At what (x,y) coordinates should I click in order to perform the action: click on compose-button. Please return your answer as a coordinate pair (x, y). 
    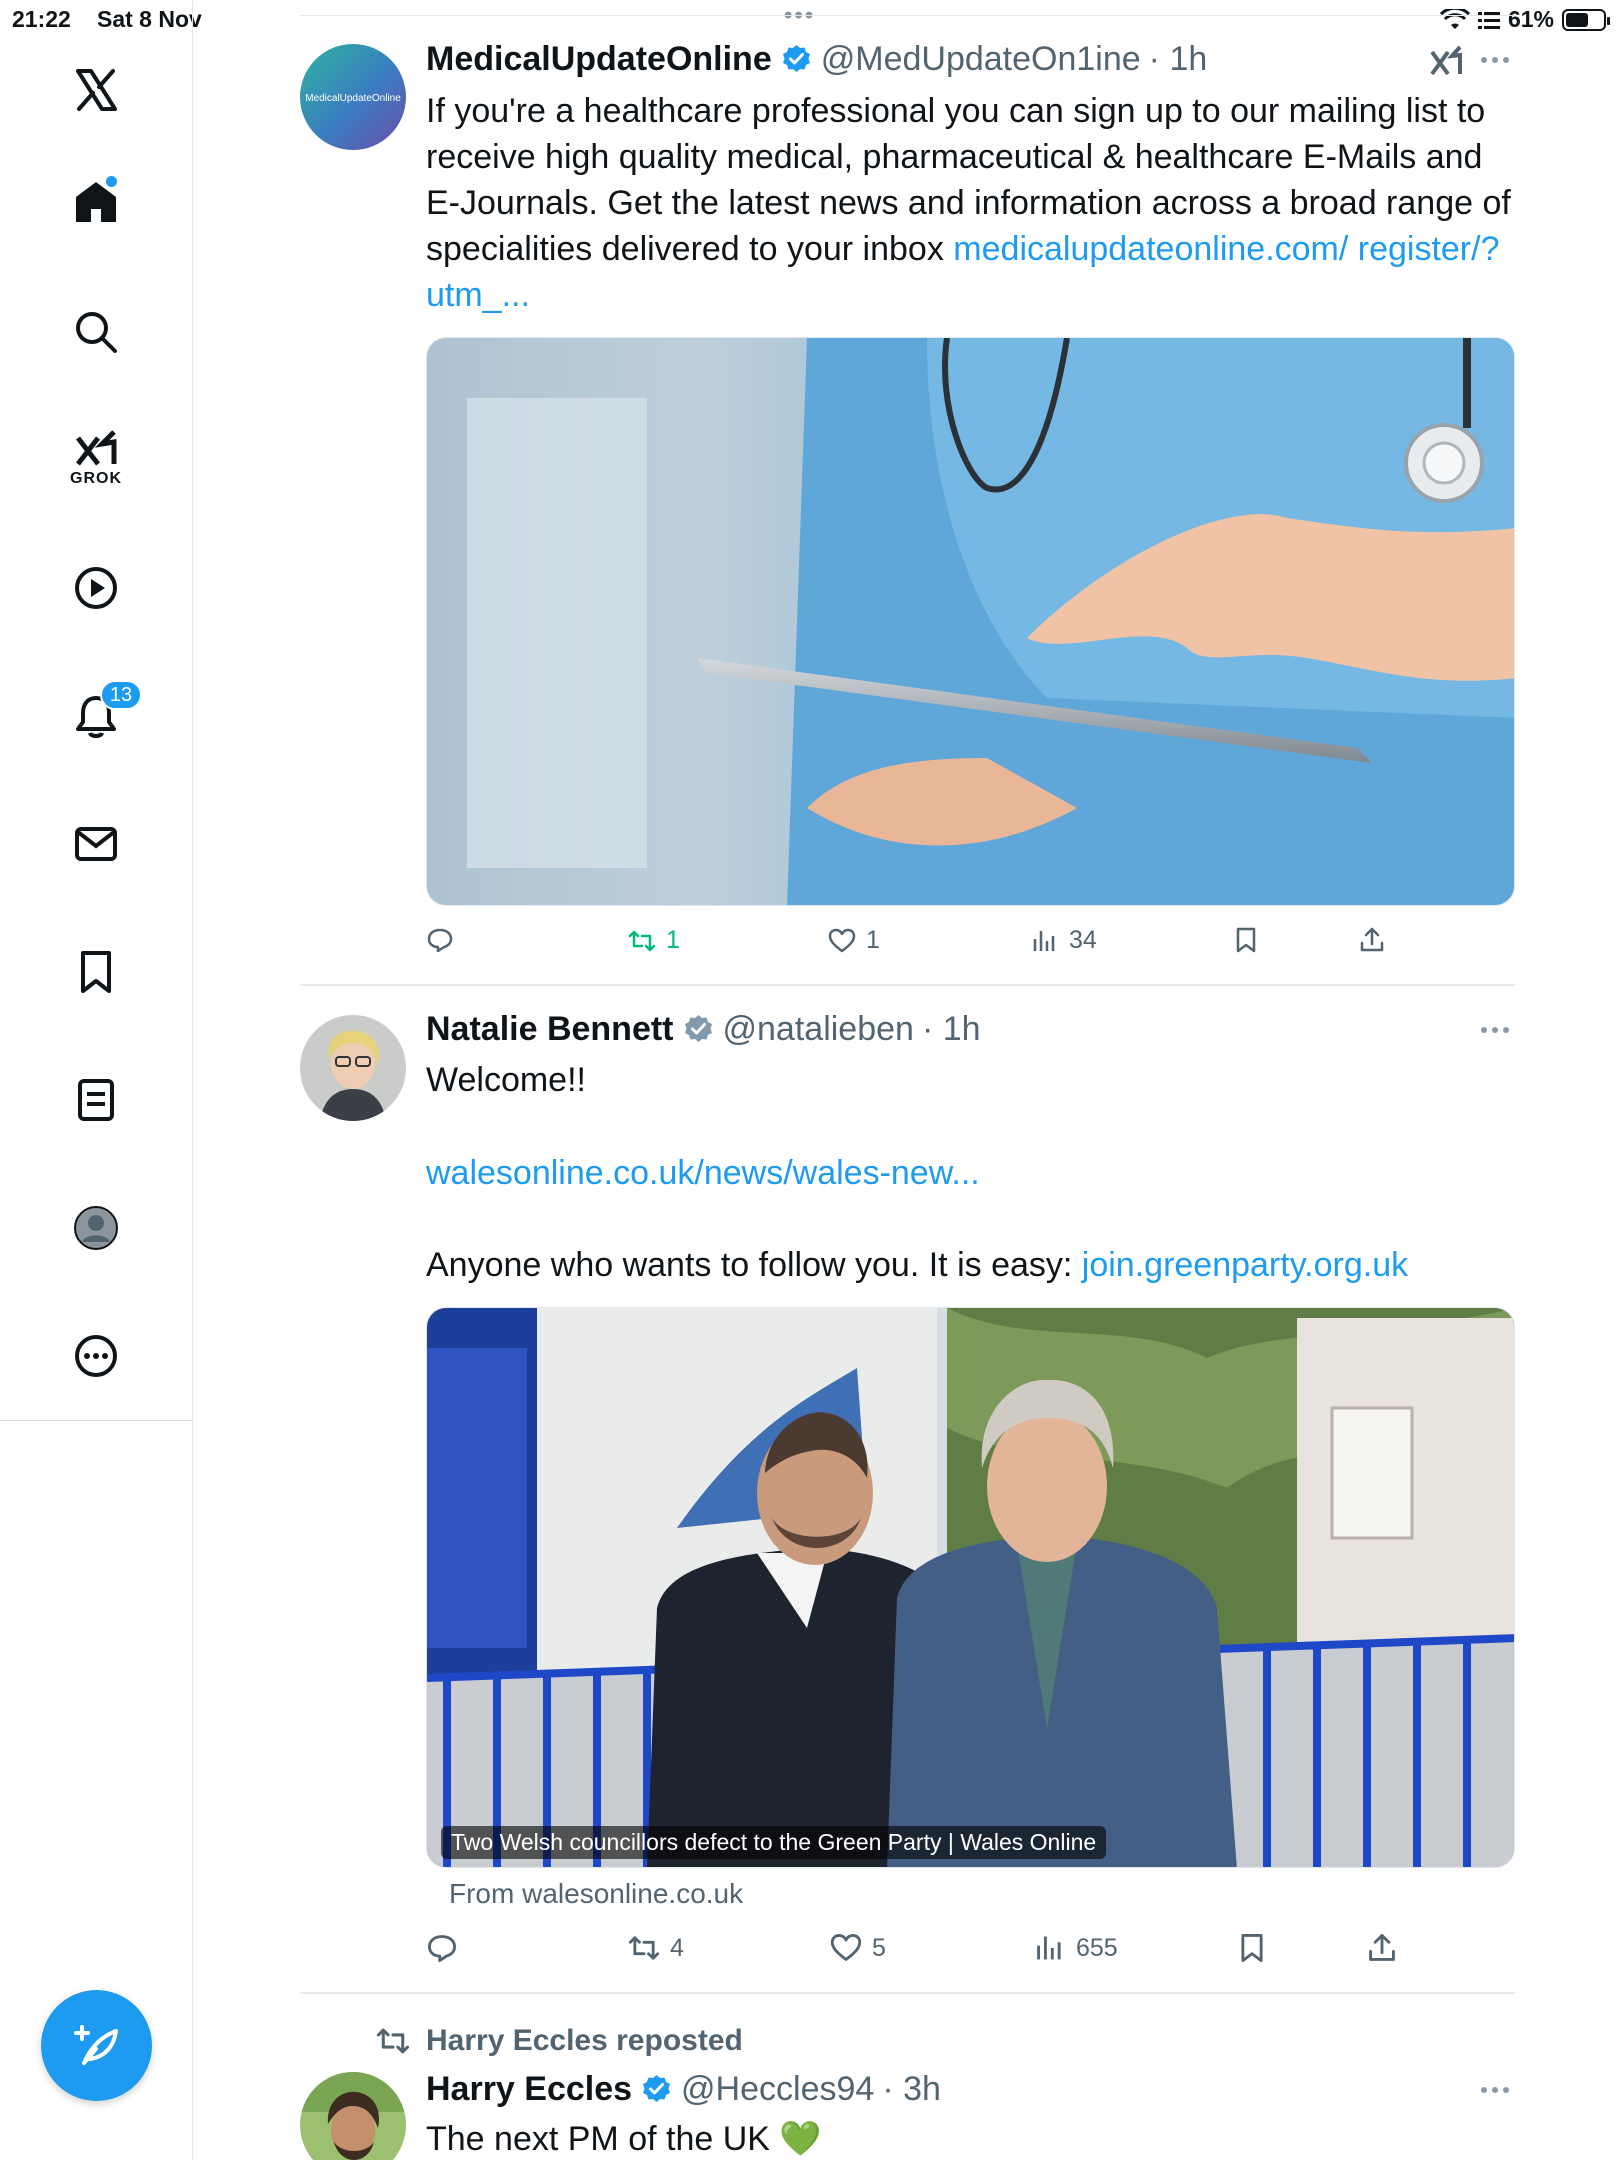
    Looking at the image, I should click on (96, 2045).